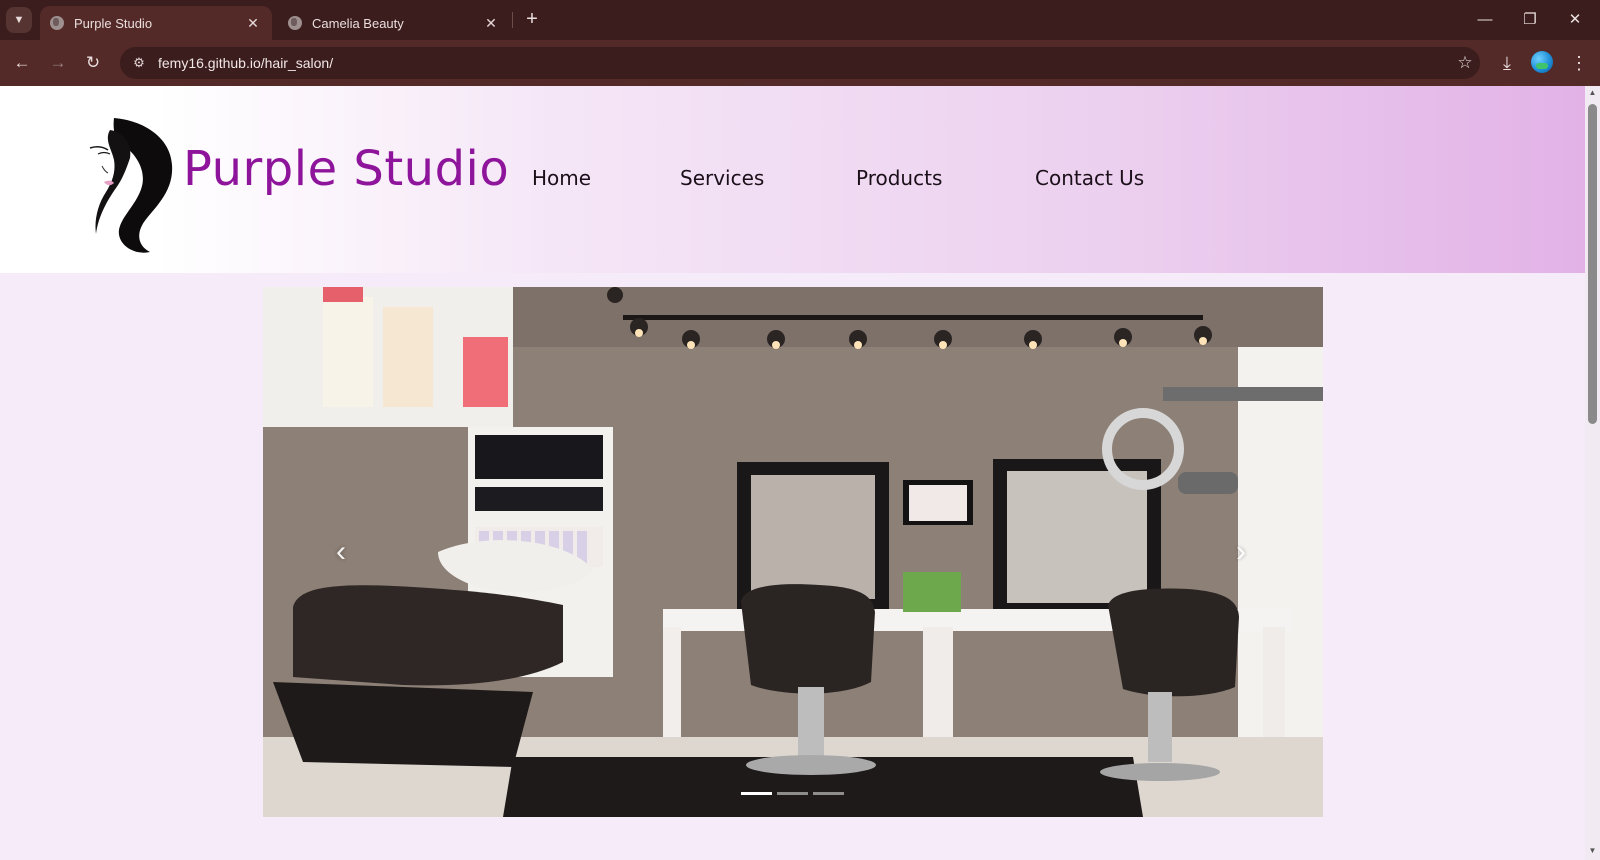  I want to click on tune-icon: ⚙, so click(139, 63).